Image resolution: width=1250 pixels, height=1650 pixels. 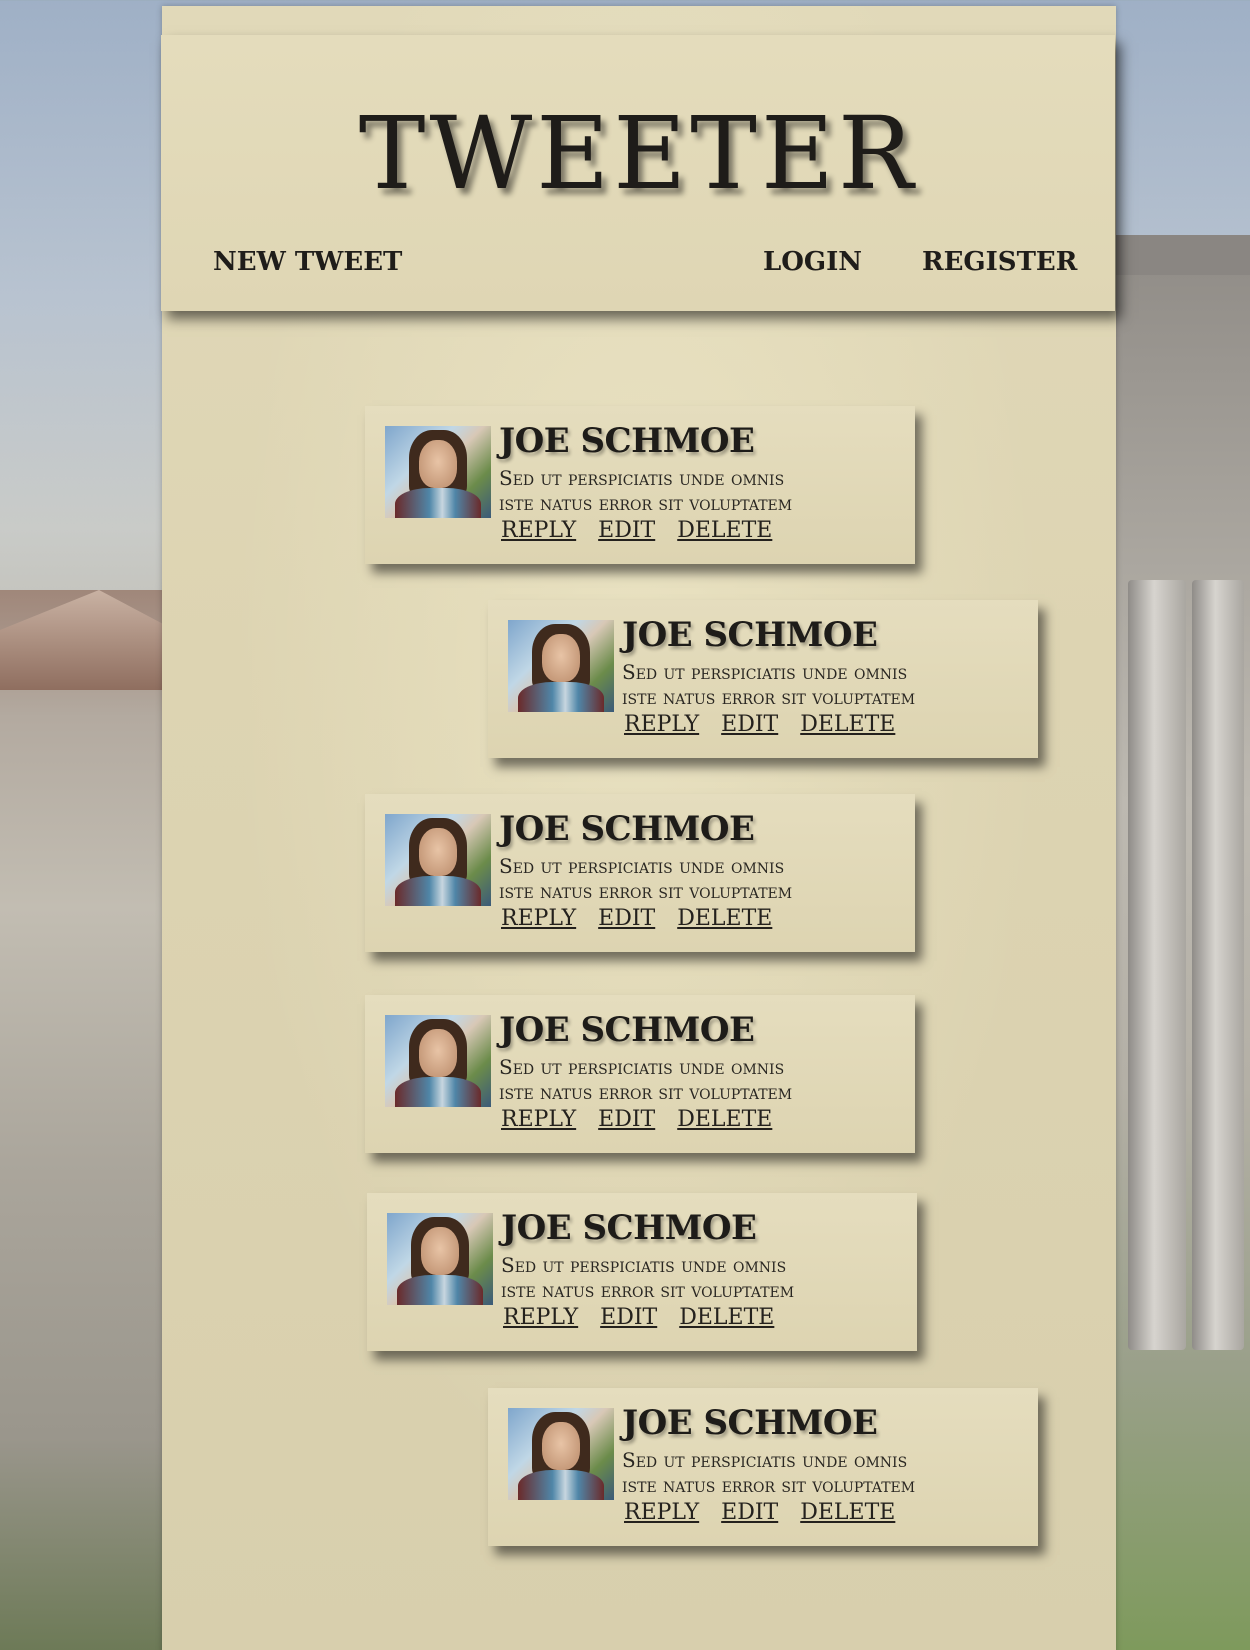 I want to click on site-header: TWEETER NEW TWEET LOGIN REGISTER, so click(x=638, y=173).